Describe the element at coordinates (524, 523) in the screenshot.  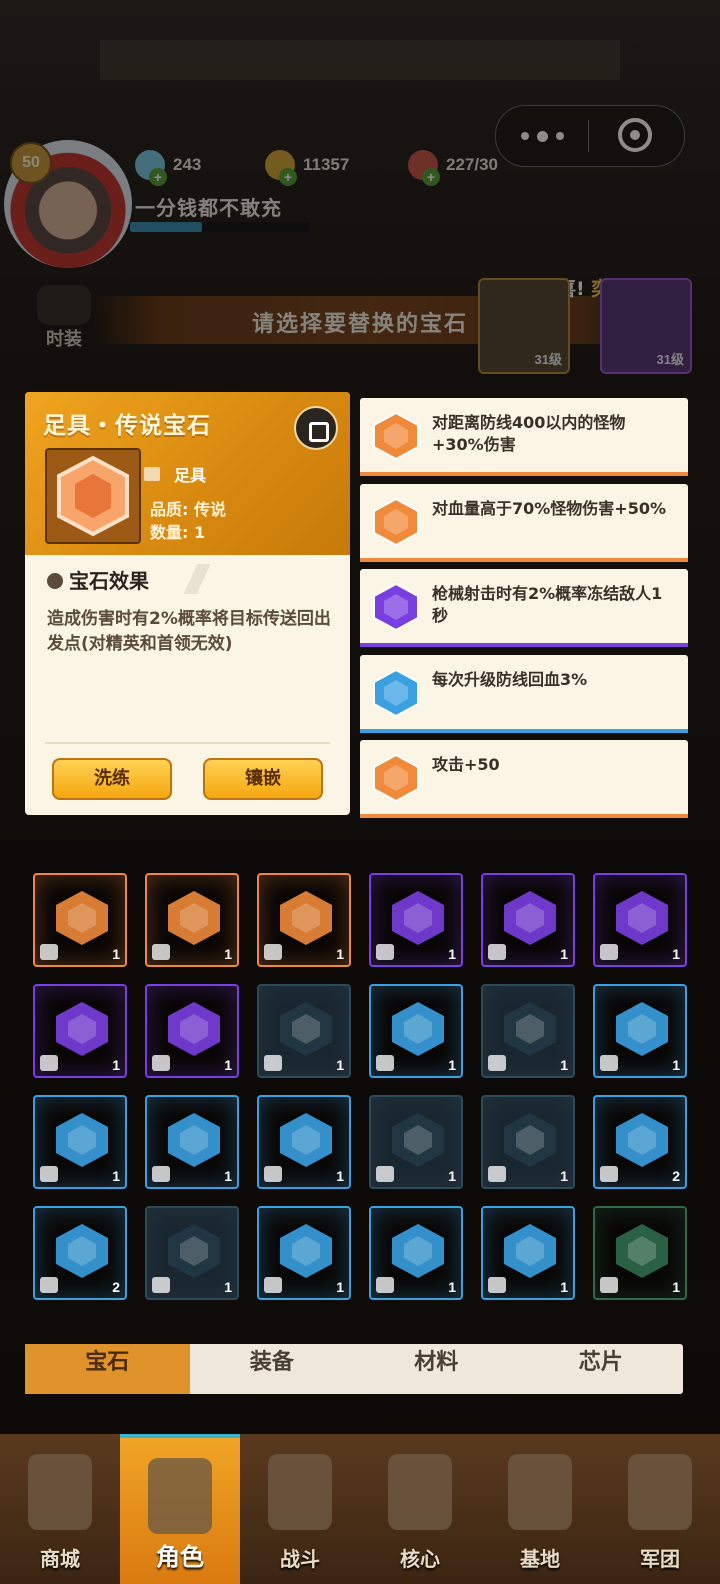
I see `gem-option-2: 对血量高于70%怪物伤害+50%` at that location.